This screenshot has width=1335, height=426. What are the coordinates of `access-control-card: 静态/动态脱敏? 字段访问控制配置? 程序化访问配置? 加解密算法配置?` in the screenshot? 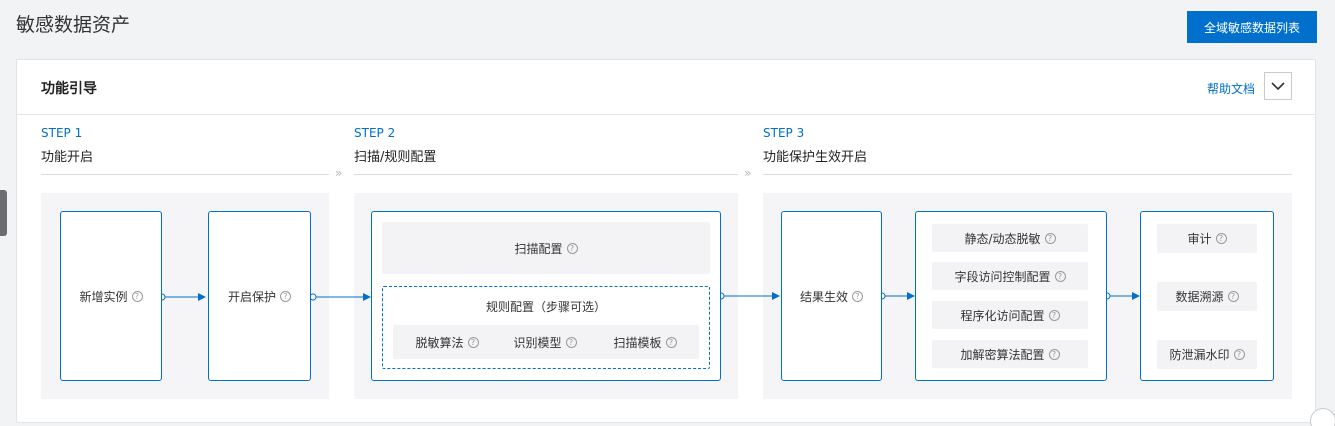 It's located at (1011, 296).